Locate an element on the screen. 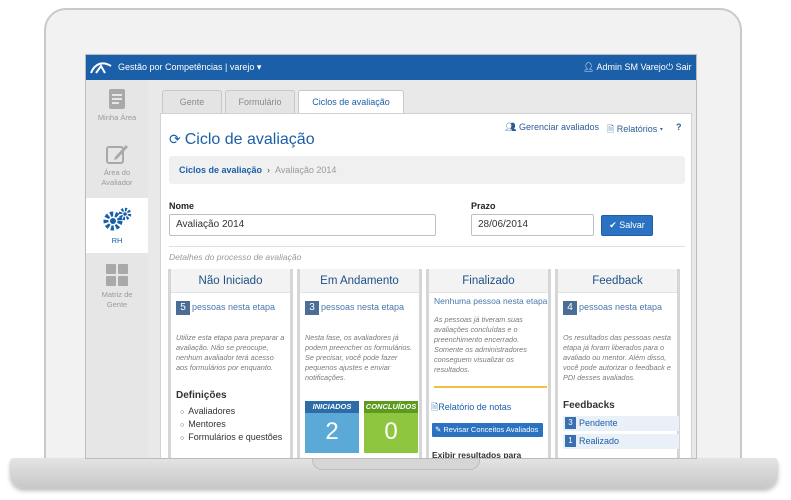 The height and width of the screenshot is (500, 791). page-title-text: Ciclo de avaliação is located at coordinates (249, 139).